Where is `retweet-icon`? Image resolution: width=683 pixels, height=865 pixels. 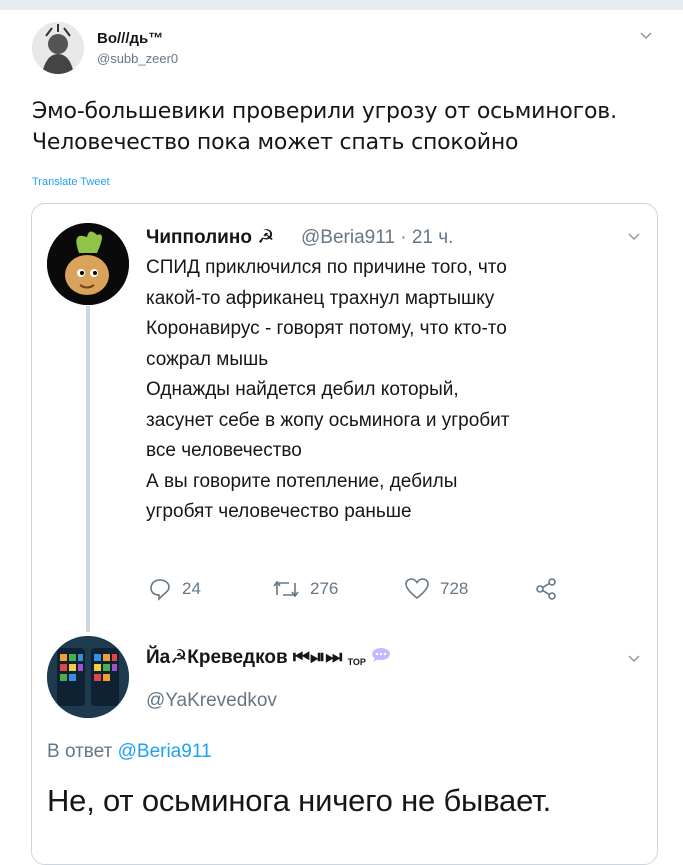
retweet-icon is located at coordinates (286, 589).